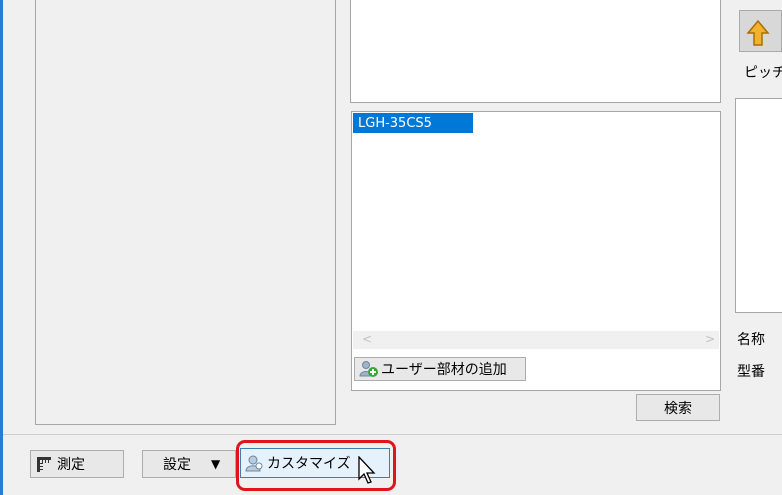 Image resolution: width=782 pixels, height=495 pixels. Describe the element at coordinates (71, 465) in the screenshot. I see `measure-label: 測定` at that location.